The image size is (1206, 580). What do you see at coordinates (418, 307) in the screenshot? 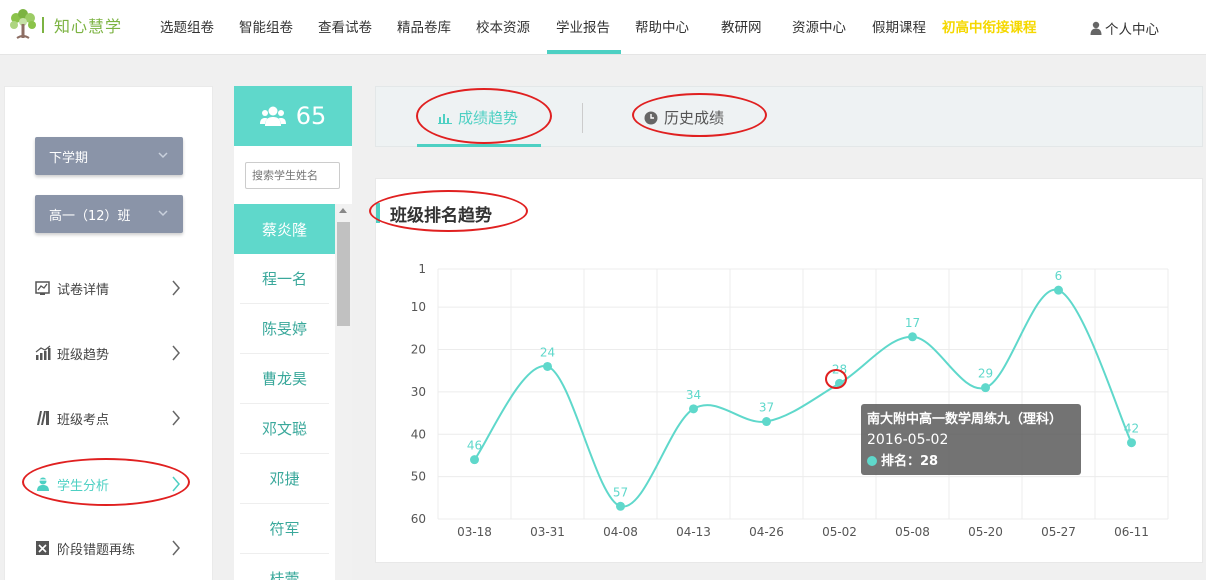
I see `y-tick-label: 10` at bounding box center [418, 307].